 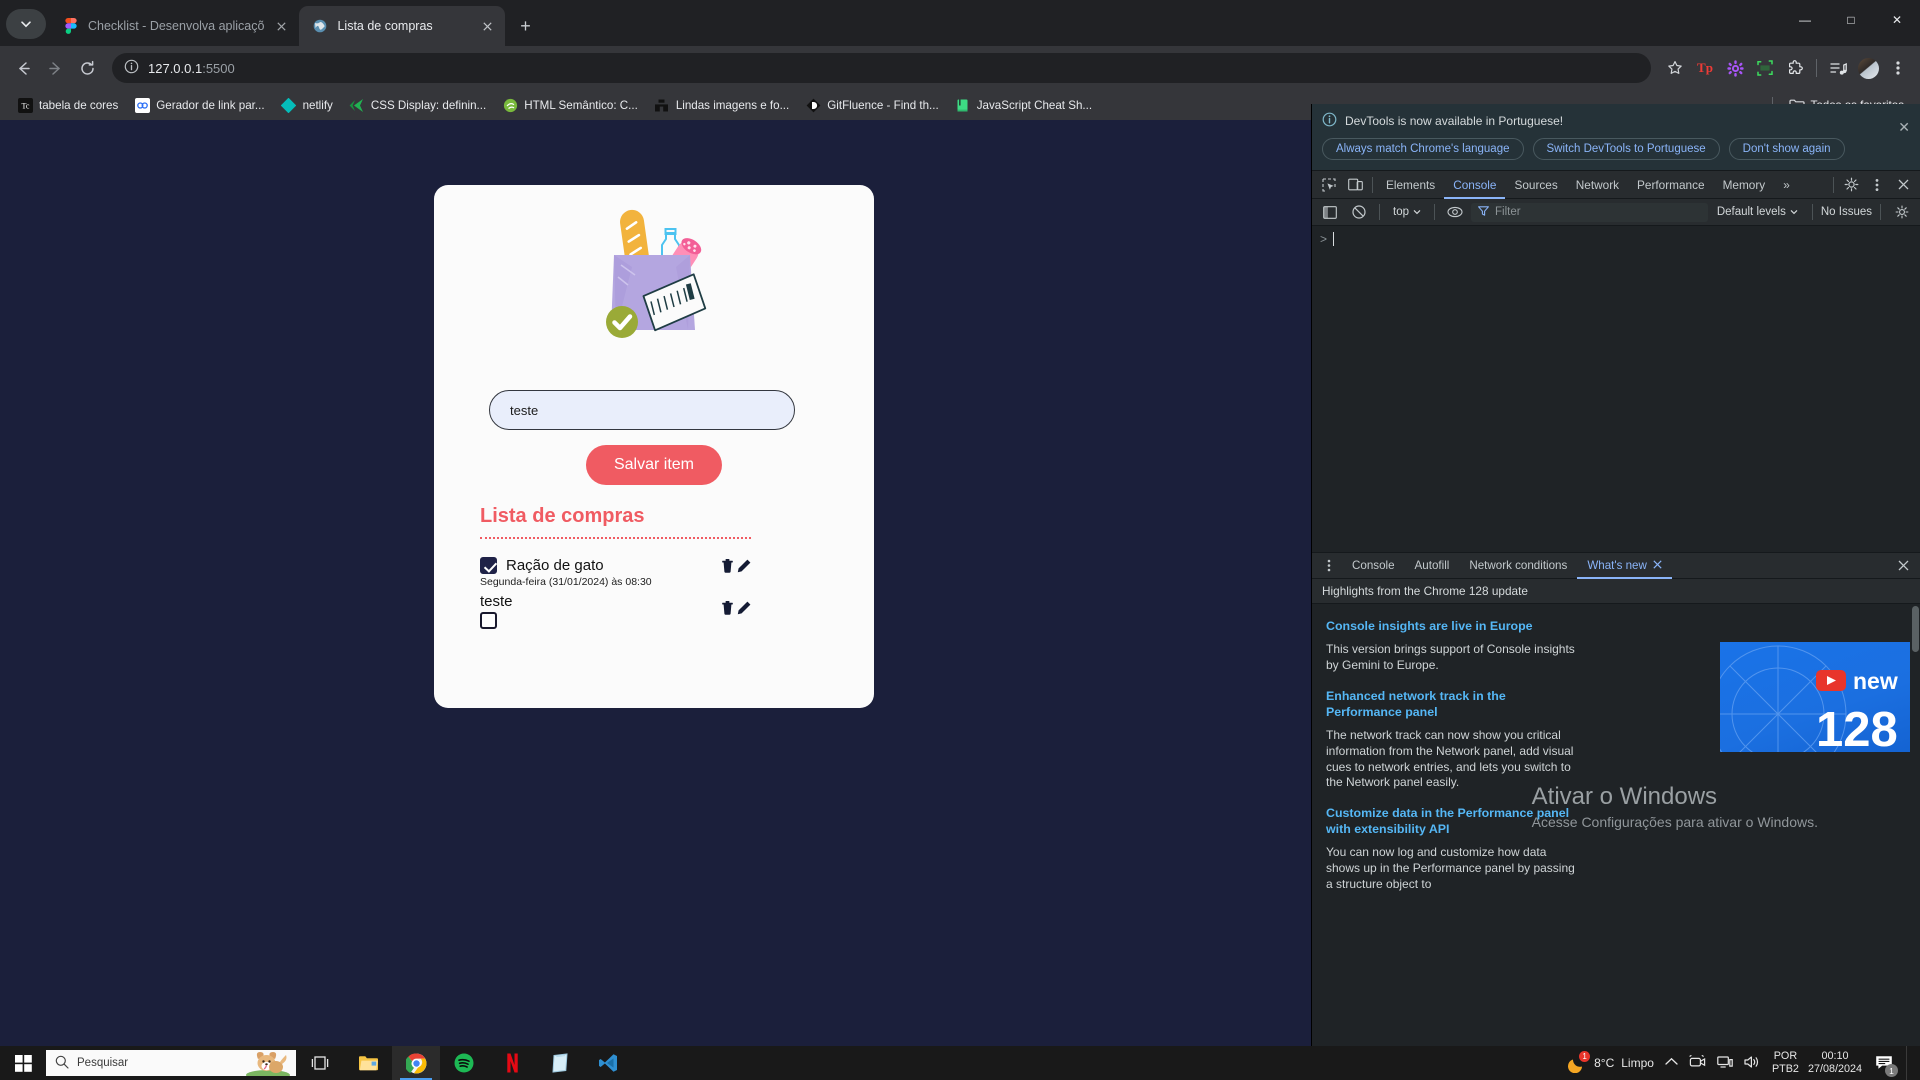 What do you see at coordinates (1735, 68) in the screenshot?
I see `gear-extension-icon` at bounding box center [1735, 68].